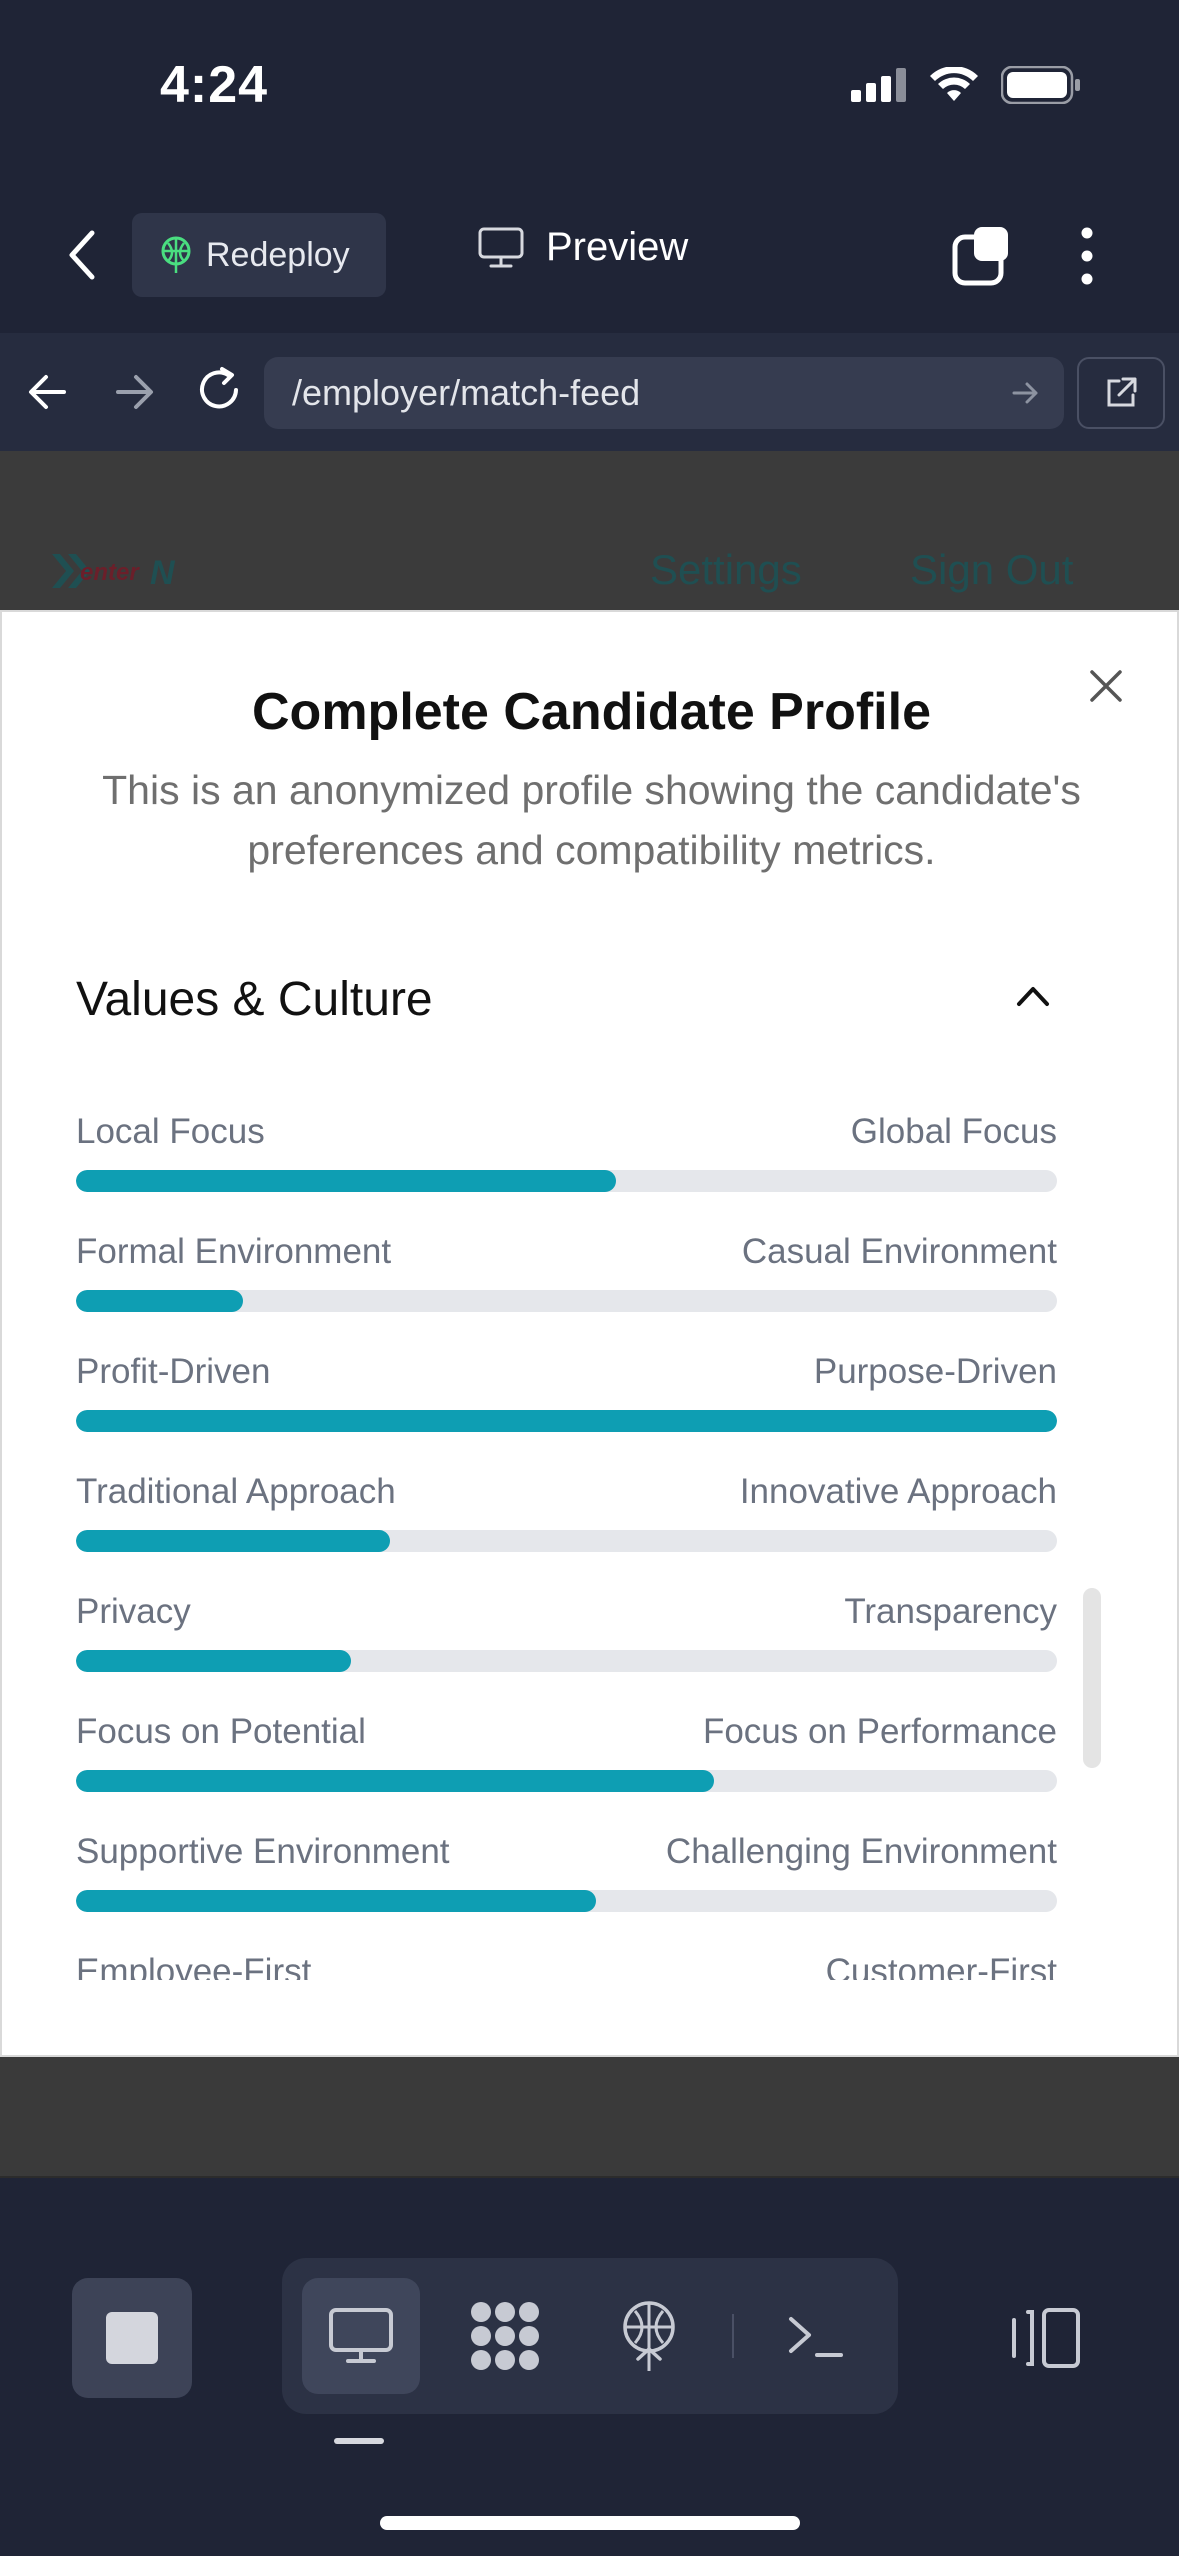 This screenshot has width=1179, height=2556. What do you see at coordinates (991, 570) in the screenshot?
I see `site-nav-sign-out: Sign Out` at bounding box center [991, 570].